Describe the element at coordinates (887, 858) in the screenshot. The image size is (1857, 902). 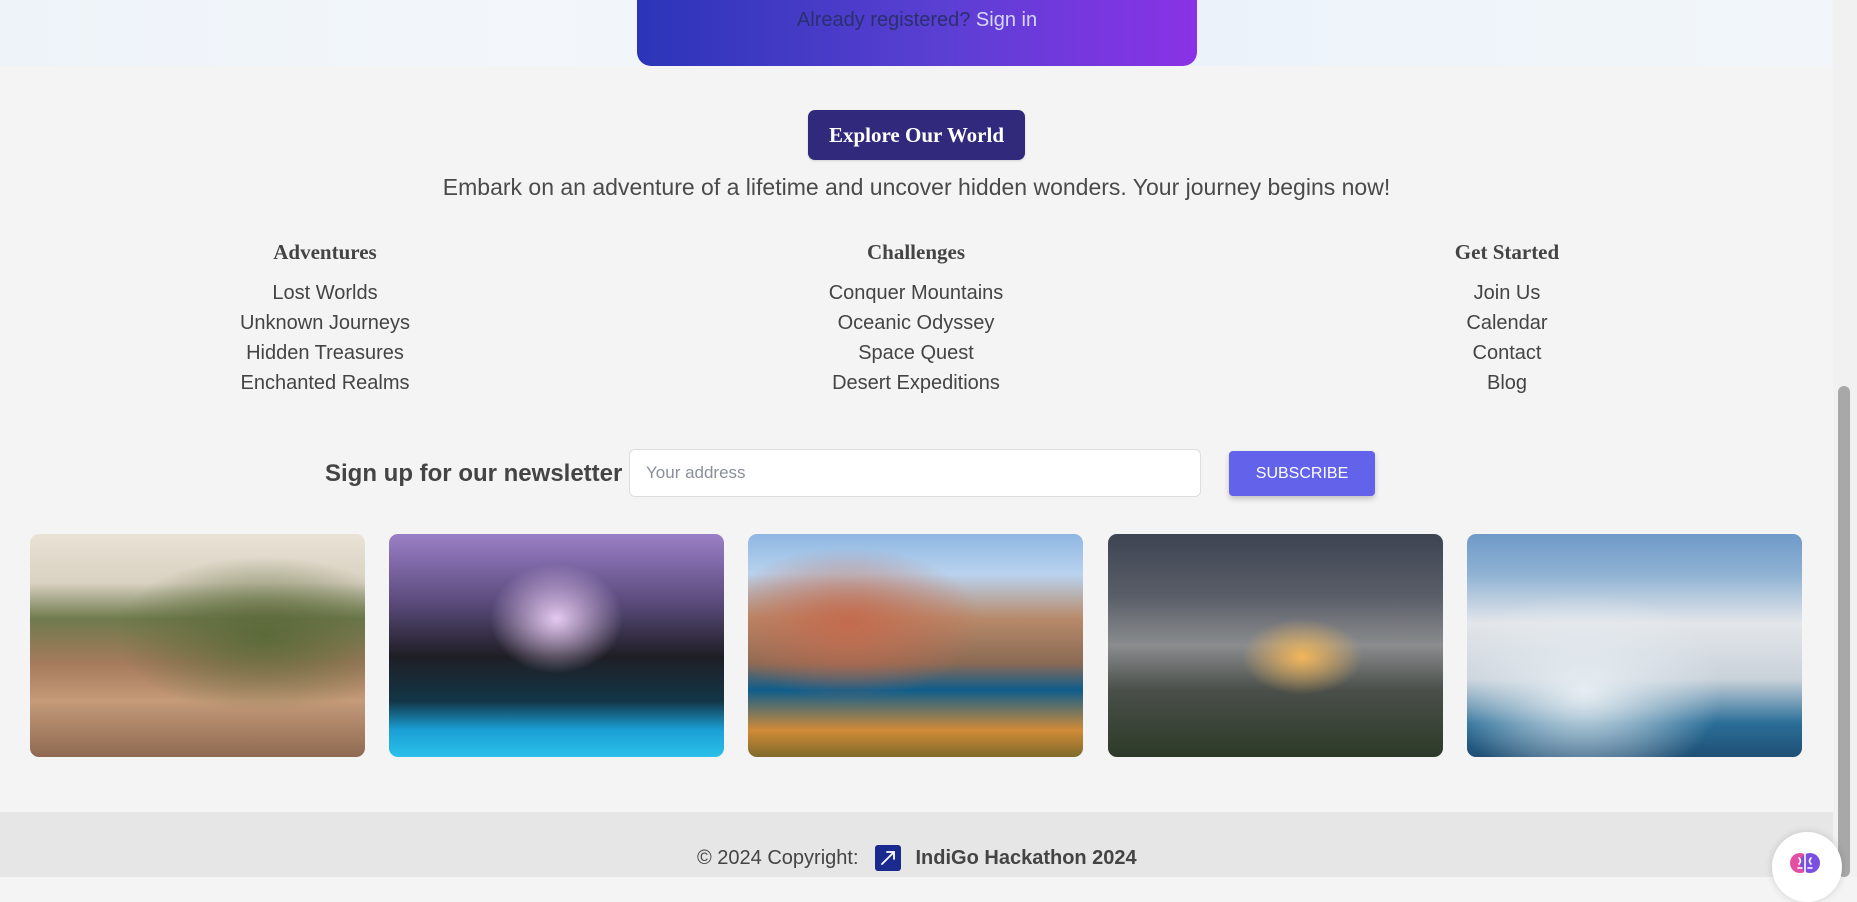
I see `plane-arrow-icon` at that location.